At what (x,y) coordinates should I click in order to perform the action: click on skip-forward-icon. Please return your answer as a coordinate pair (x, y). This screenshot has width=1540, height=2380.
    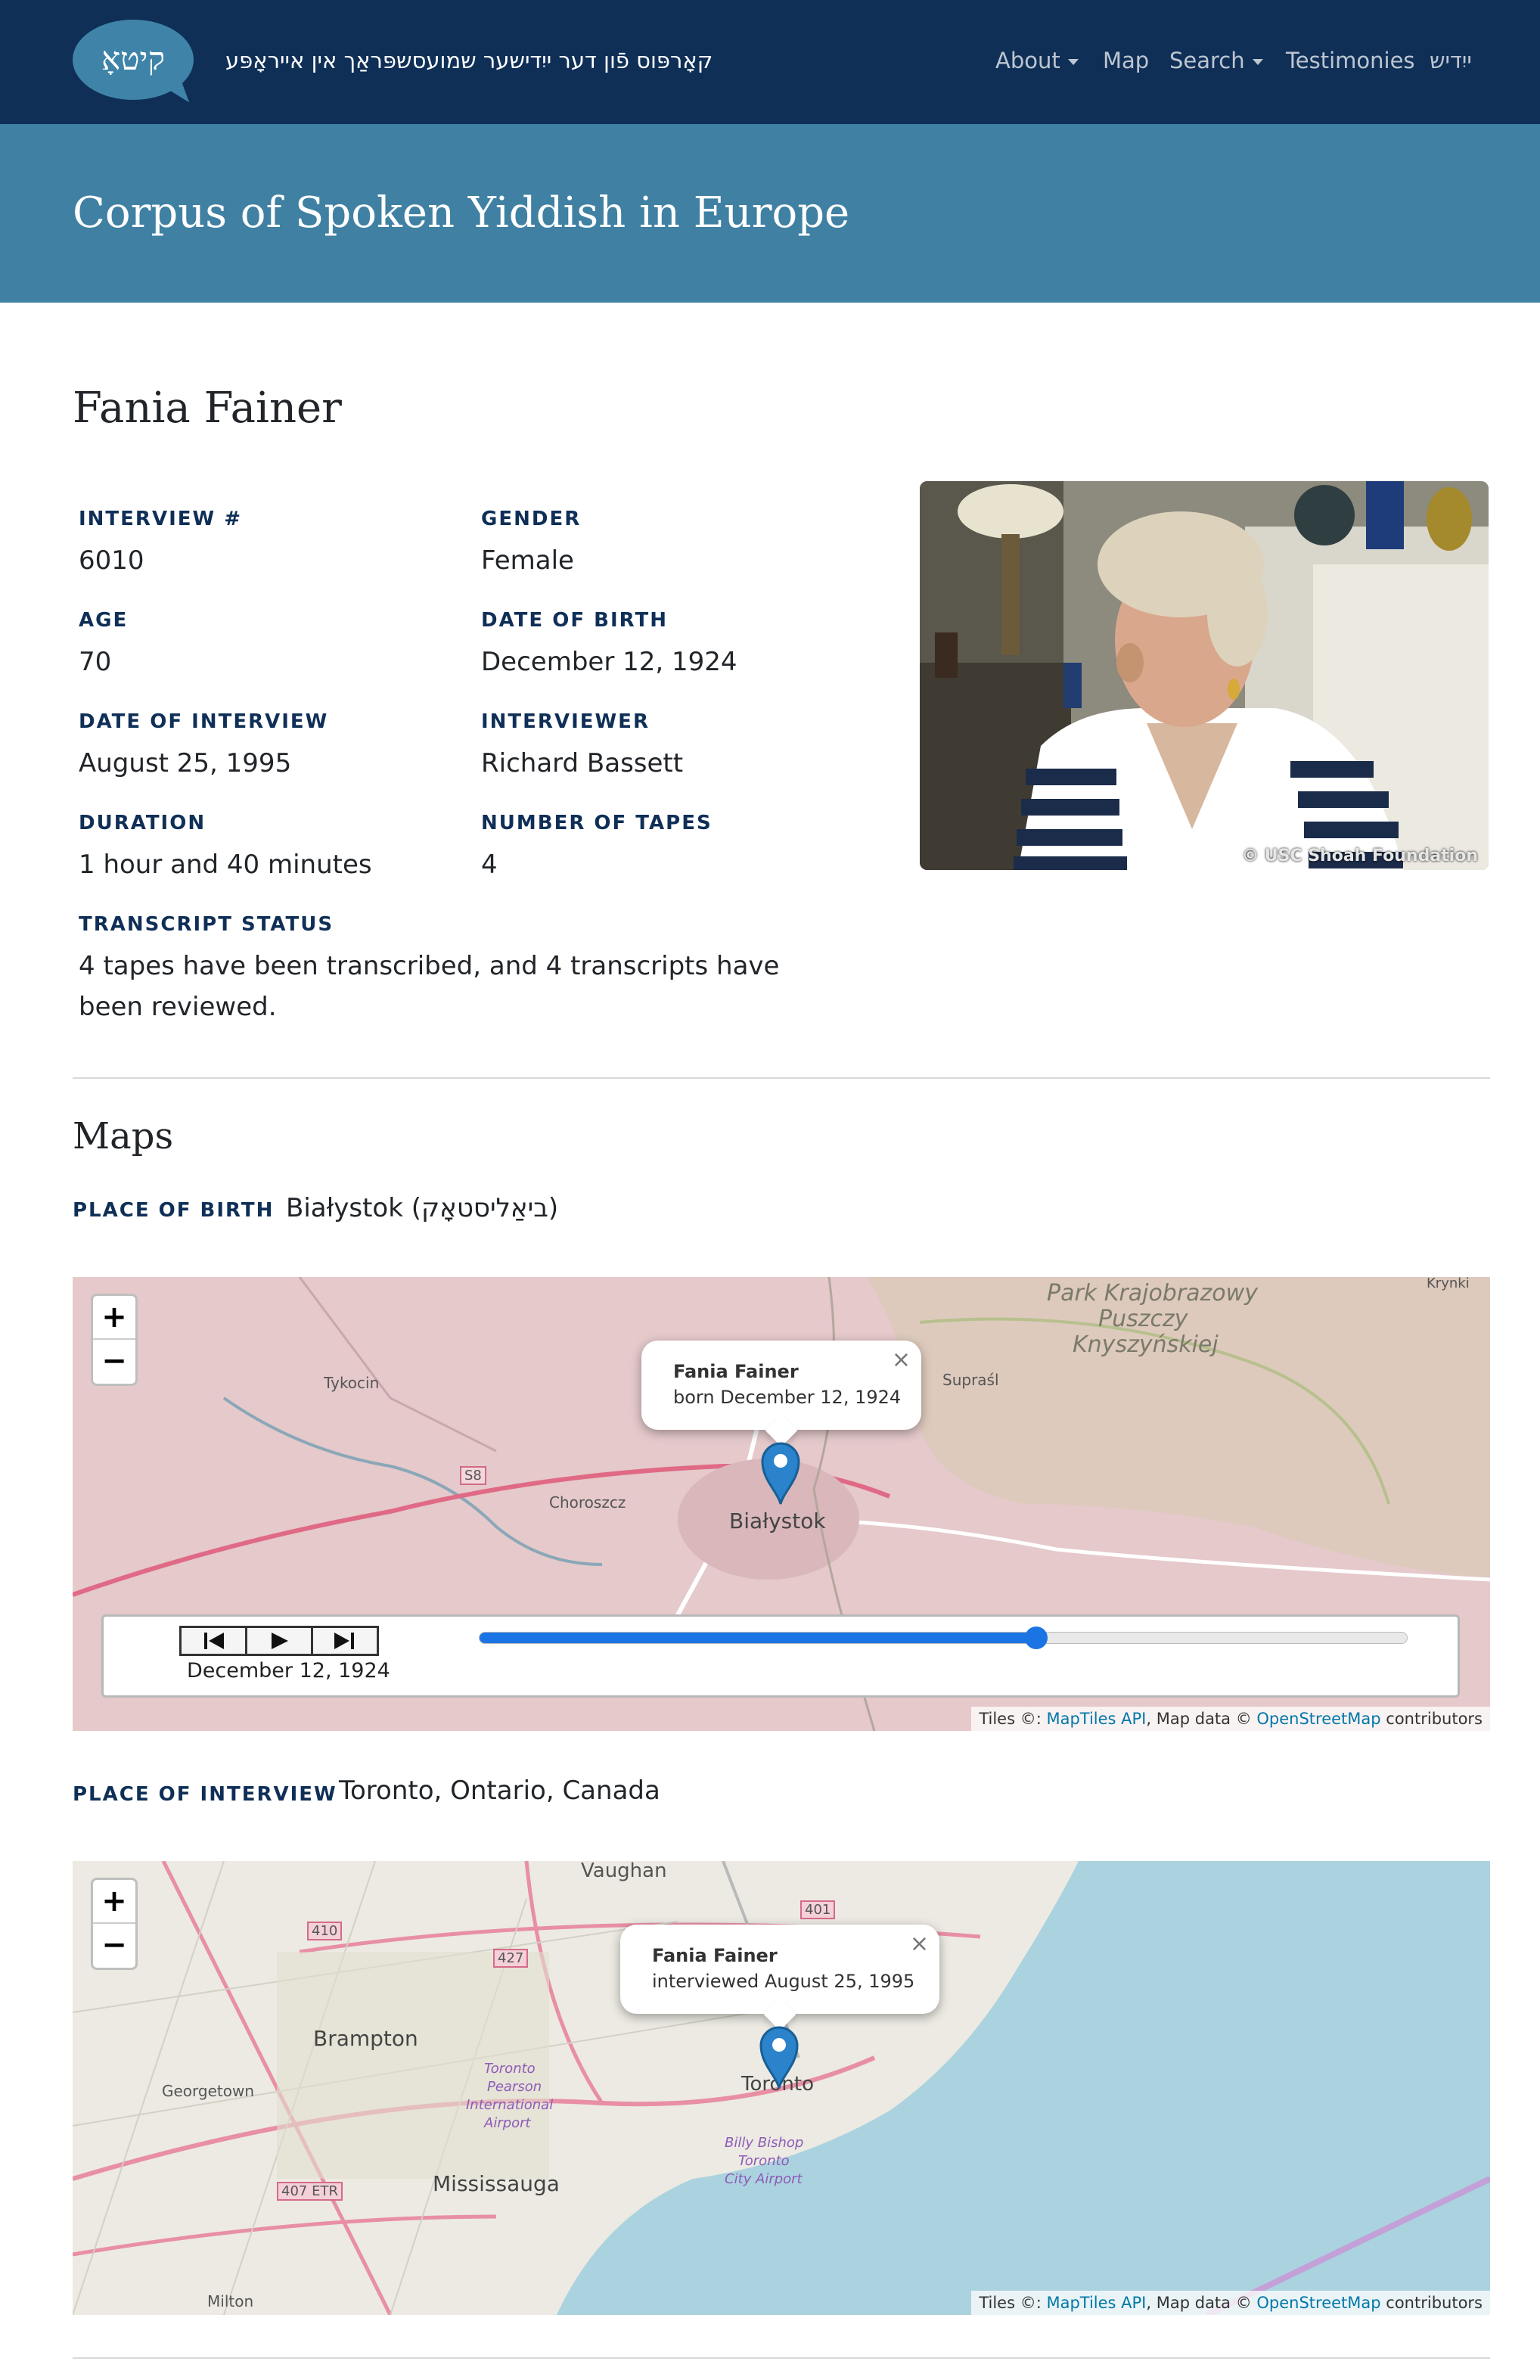
    Looking at the image, I should click on (344, 1641).